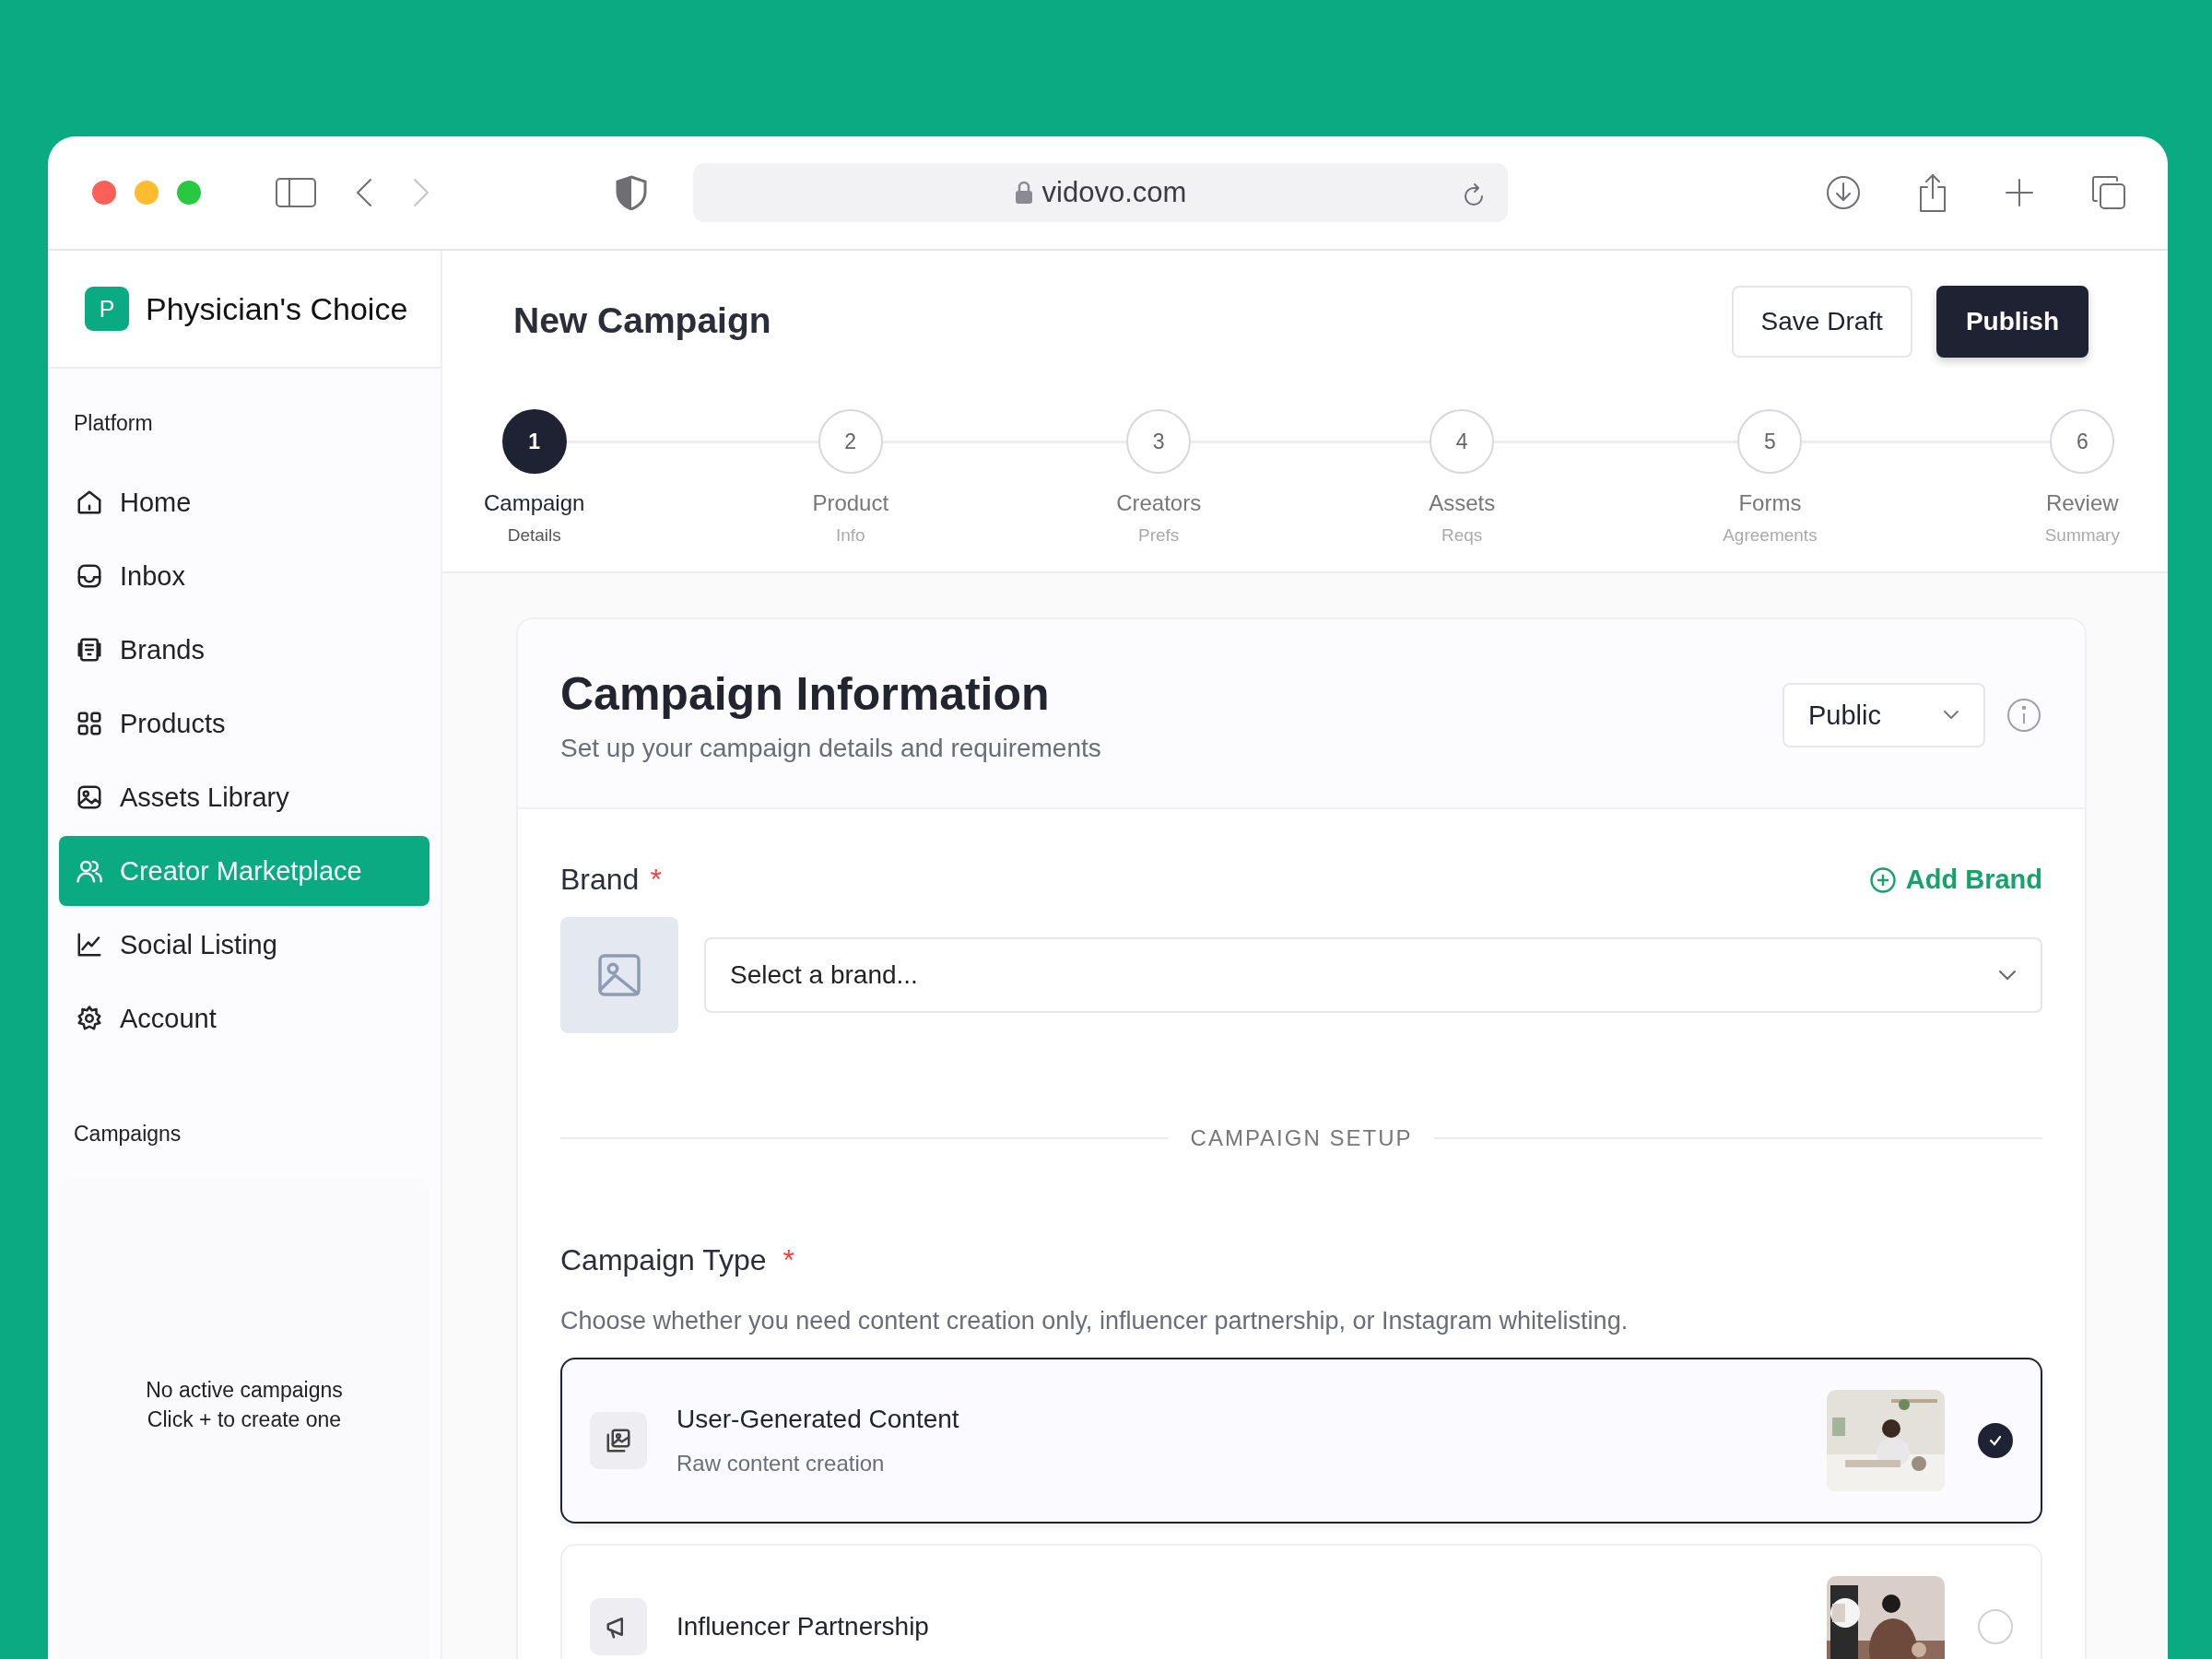 Image resolution: width=2212 pixels, height=1659 pixels. What do you see at coordinates (534, 441) in the screenshot?
I see `step-circle: 1` at bounding box center [534, 441].